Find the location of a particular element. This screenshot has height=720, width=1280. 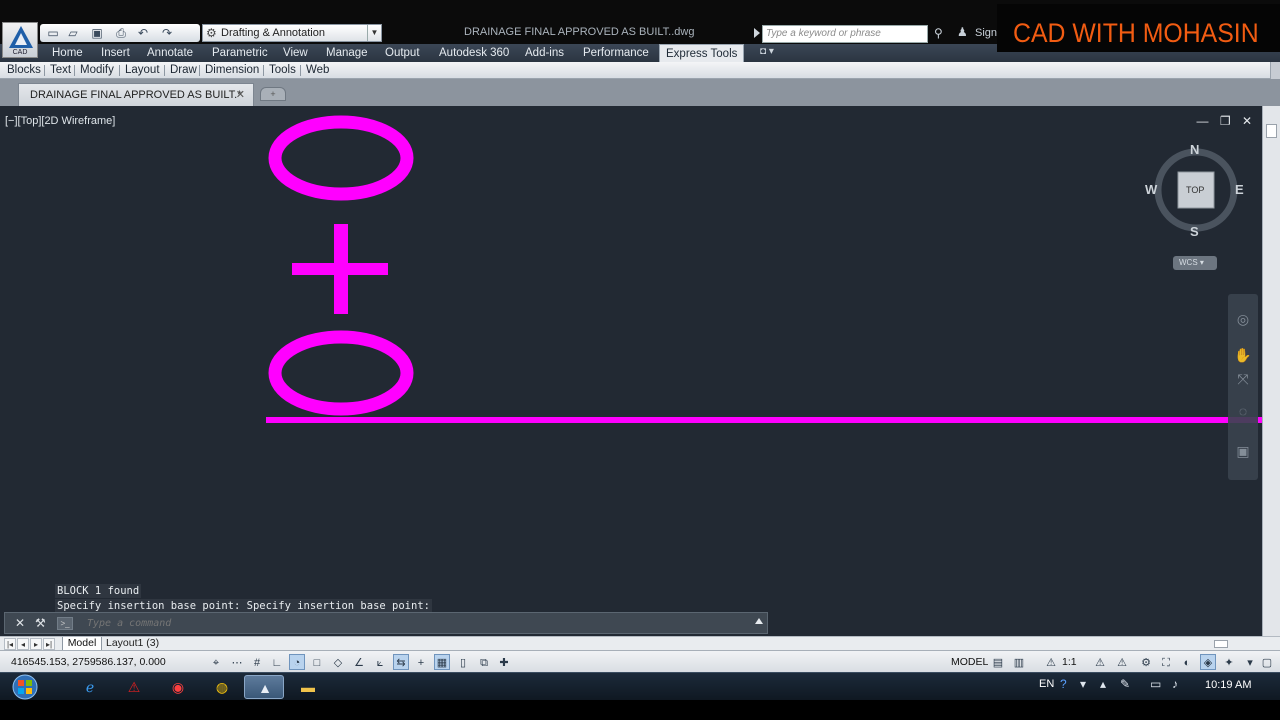

viewcube-west: W is located at coordinates (1151, 189).